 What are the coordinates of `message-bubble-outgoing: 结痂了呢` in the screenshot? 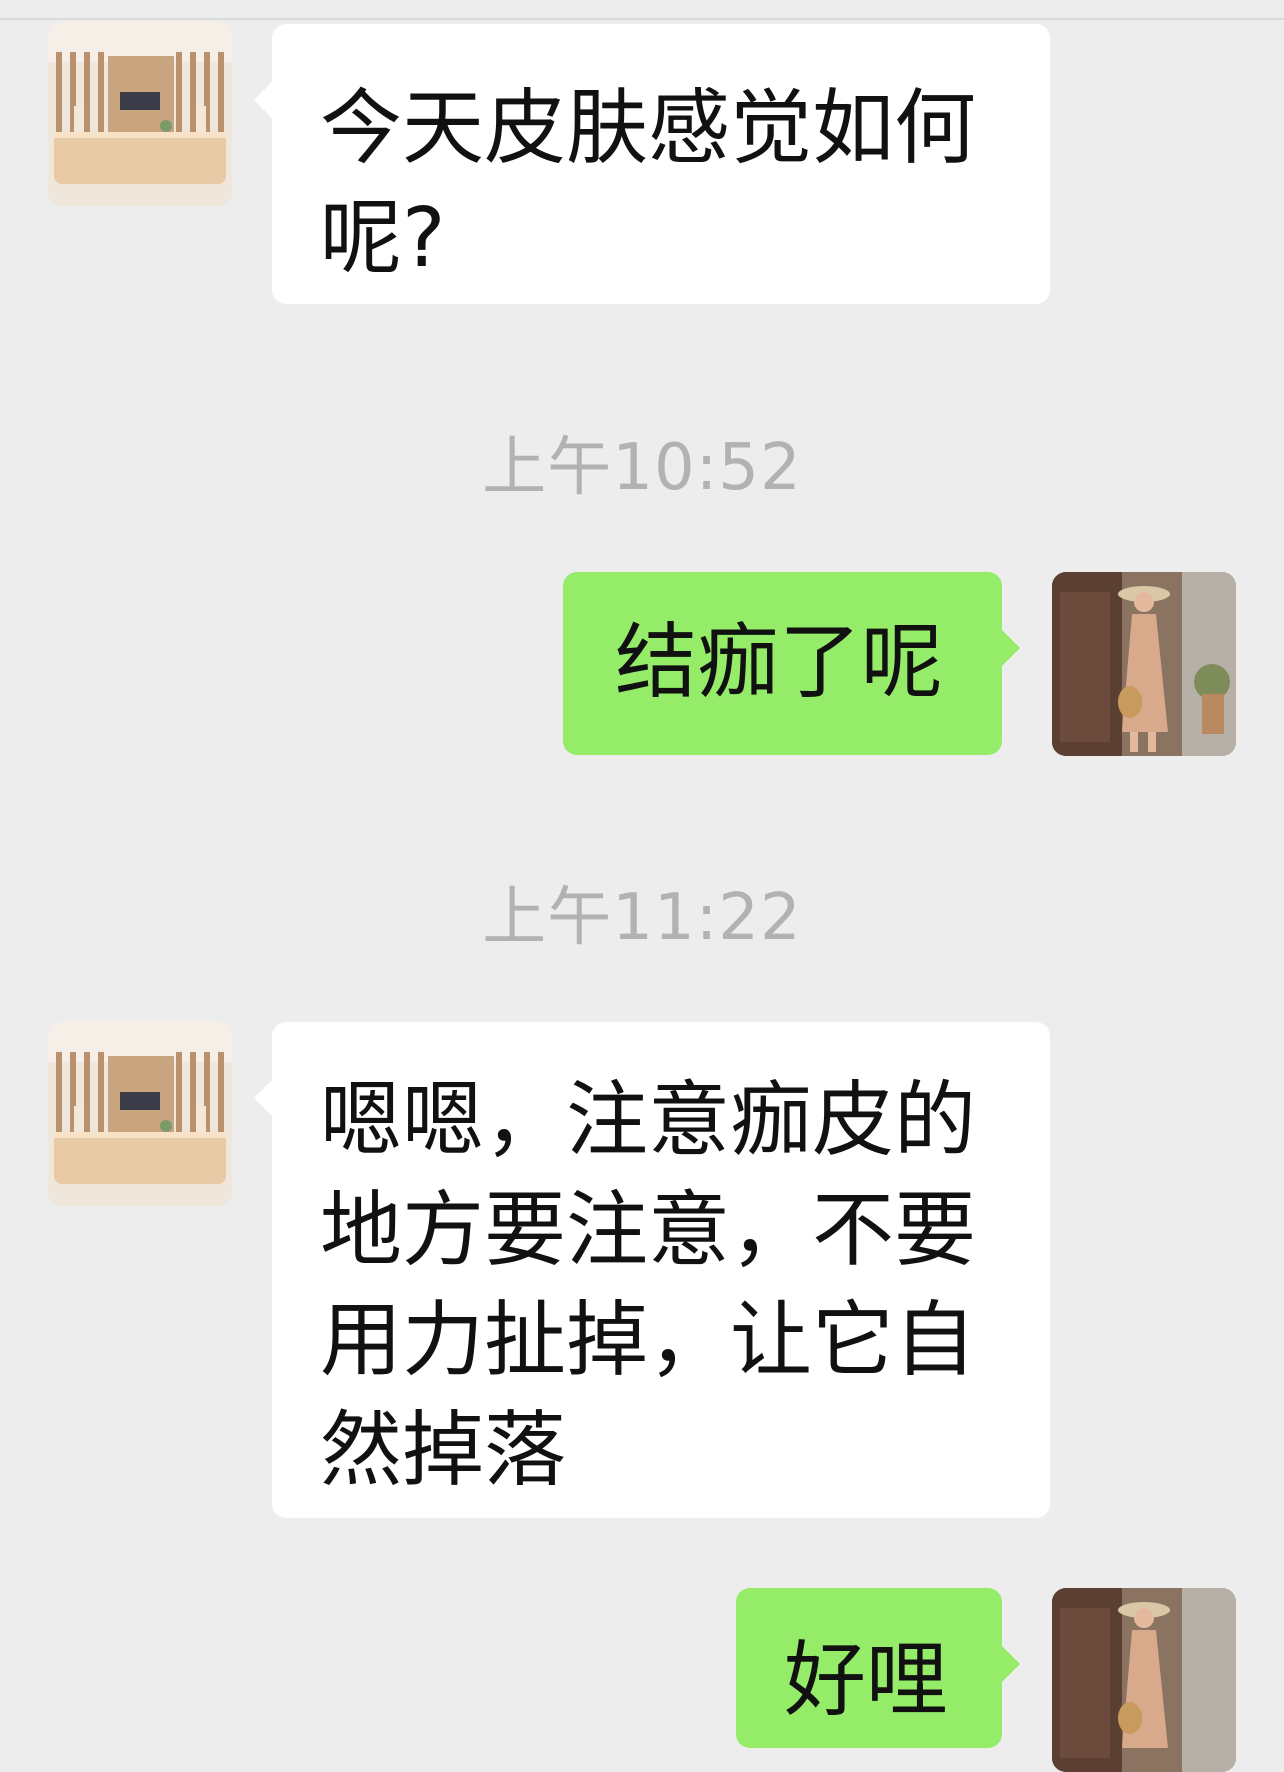 It's located at (791, 663).